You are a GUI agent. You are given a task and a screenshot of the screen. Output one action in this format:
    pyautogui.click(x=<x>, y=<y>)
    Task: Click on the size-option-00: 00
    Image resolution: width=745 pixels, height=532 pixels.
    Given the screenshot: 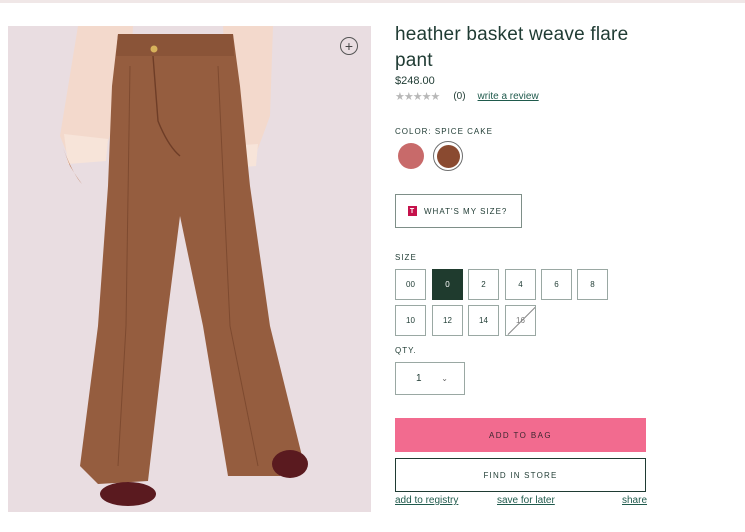 What is the action you would take?
    pyautogui.click(x=410, y=284)
    